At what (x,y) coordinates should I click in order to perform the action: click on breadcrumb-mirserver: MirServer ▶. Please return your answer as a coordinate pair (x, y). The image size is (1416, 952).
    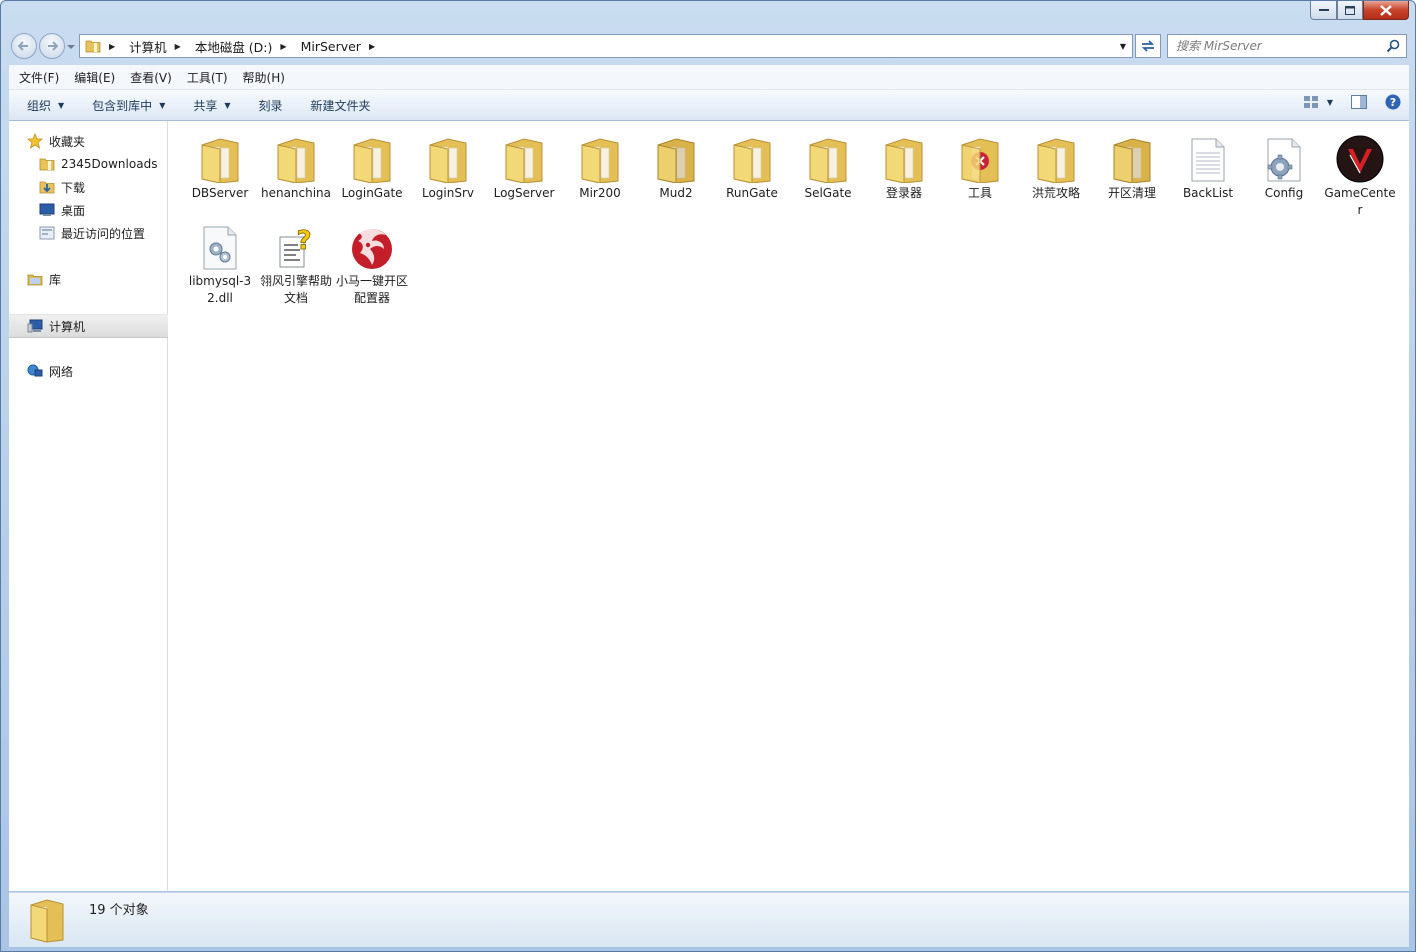
    Looking at the image, I should click on (342, 46).